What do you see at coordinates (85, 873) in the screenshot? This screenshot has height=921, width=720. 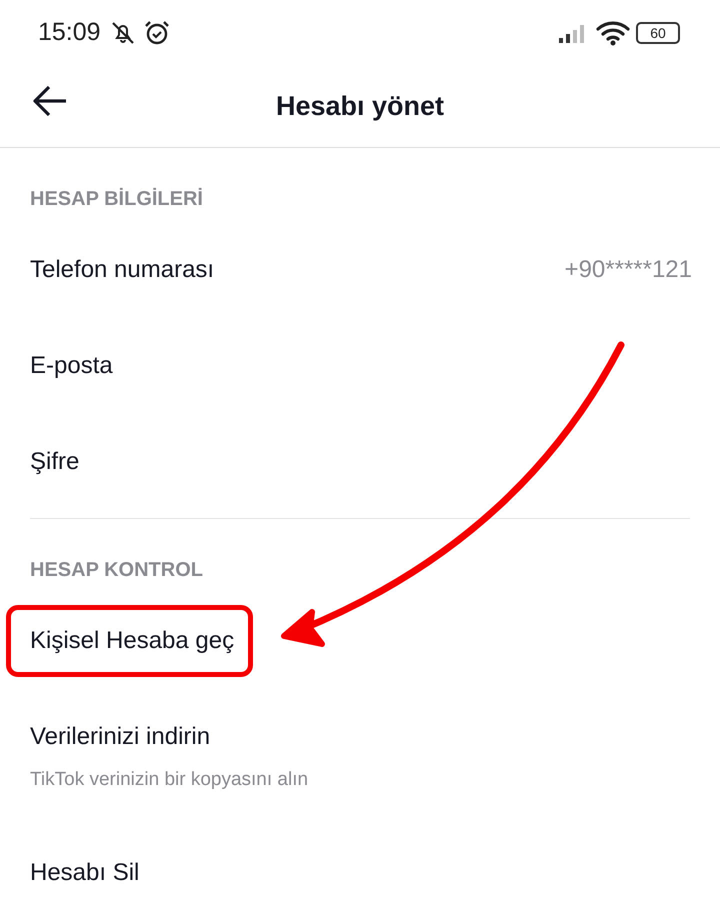 I see `menu-item: Hesabı Sil` at bounding box center [85, 873].